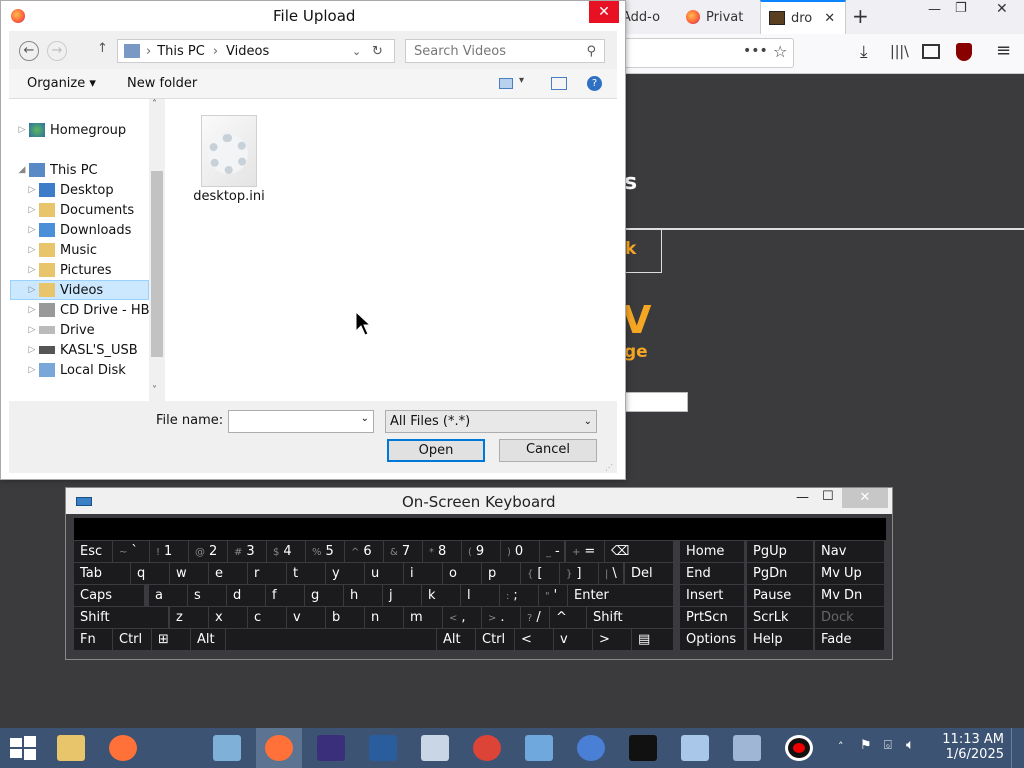 The height and width of the screenshot is (768, 1024). Describe the element at coordinates (89, 310) in the screenshot. I see `tree-item-cd-drive: ▷ CD Drive - HBC` at that location.